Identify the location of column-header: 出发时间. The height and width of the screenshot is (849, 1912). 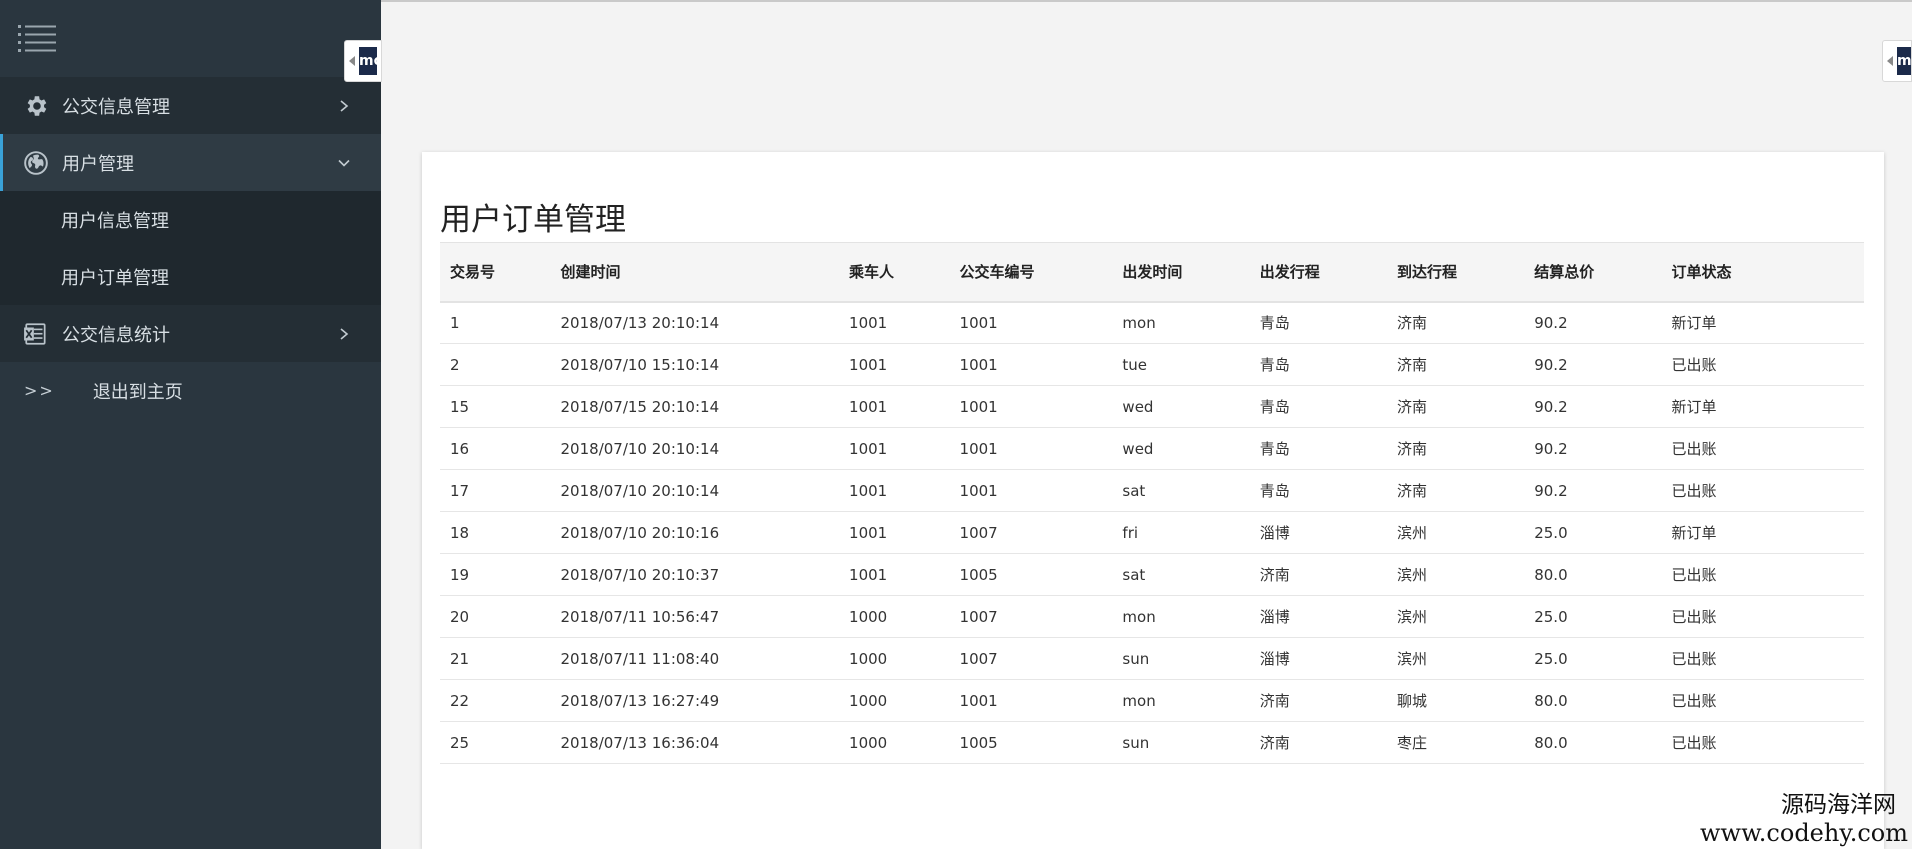
(1181, 272).